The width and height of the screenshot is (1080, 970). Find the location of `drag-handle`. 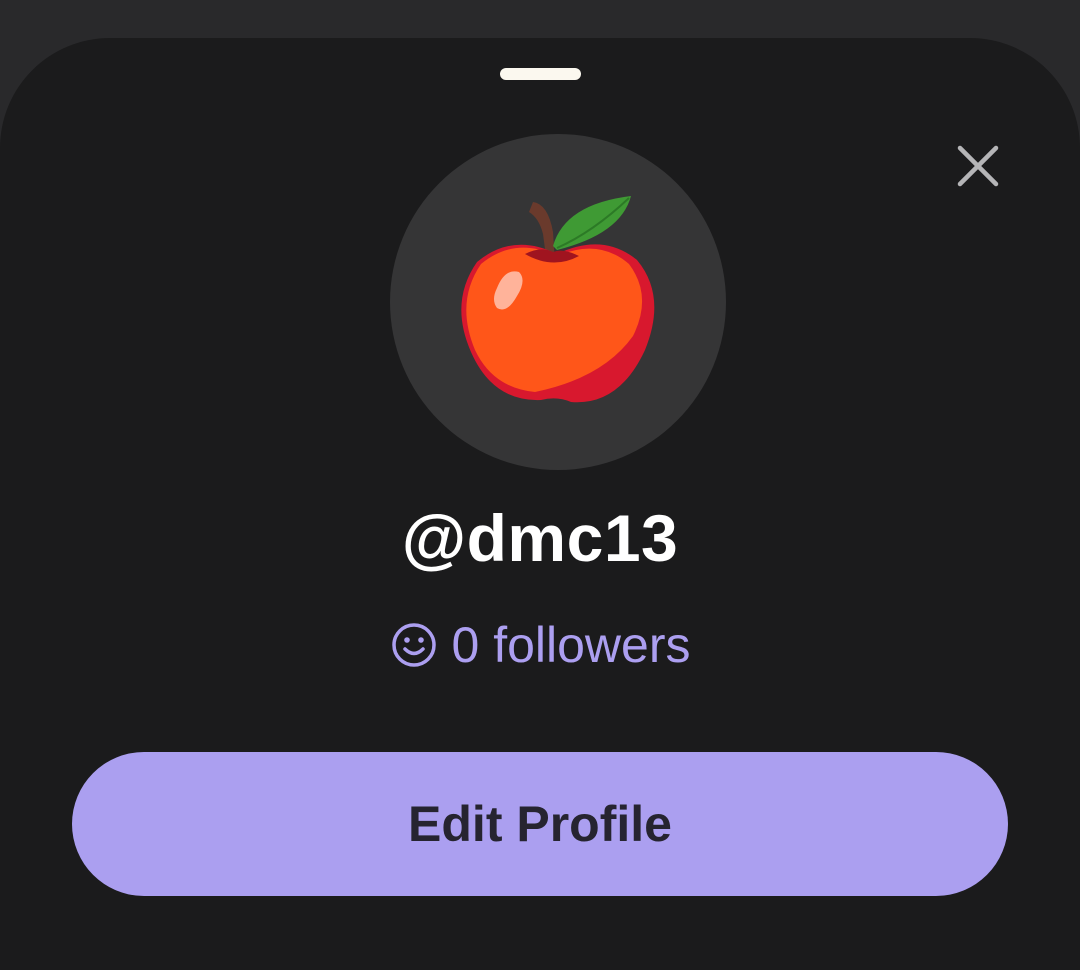

drag-handle is located at coordinates (540, 74).